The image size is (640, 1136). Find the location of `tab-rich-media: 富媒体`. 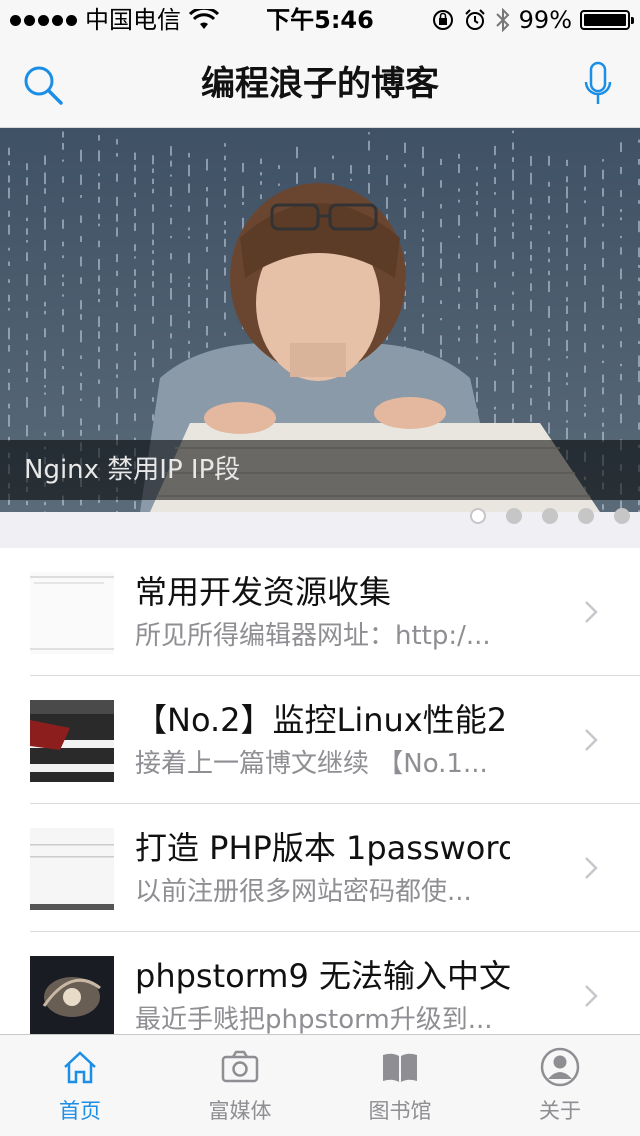

tab-rich-media: 富媒体 is located at coordinates (240, 1085).